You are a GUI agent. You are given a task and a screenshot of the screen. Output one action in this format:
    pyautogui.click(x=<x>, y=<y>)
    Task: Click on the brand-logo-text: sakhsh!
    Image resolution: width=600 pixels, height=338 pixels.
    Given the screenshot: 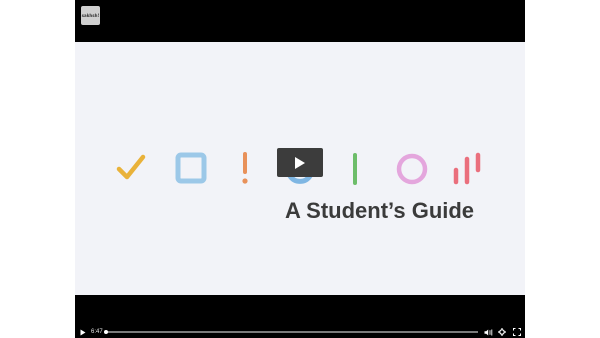 What is the action you would take?
    pyautogui.click(x=90, y=15)
    